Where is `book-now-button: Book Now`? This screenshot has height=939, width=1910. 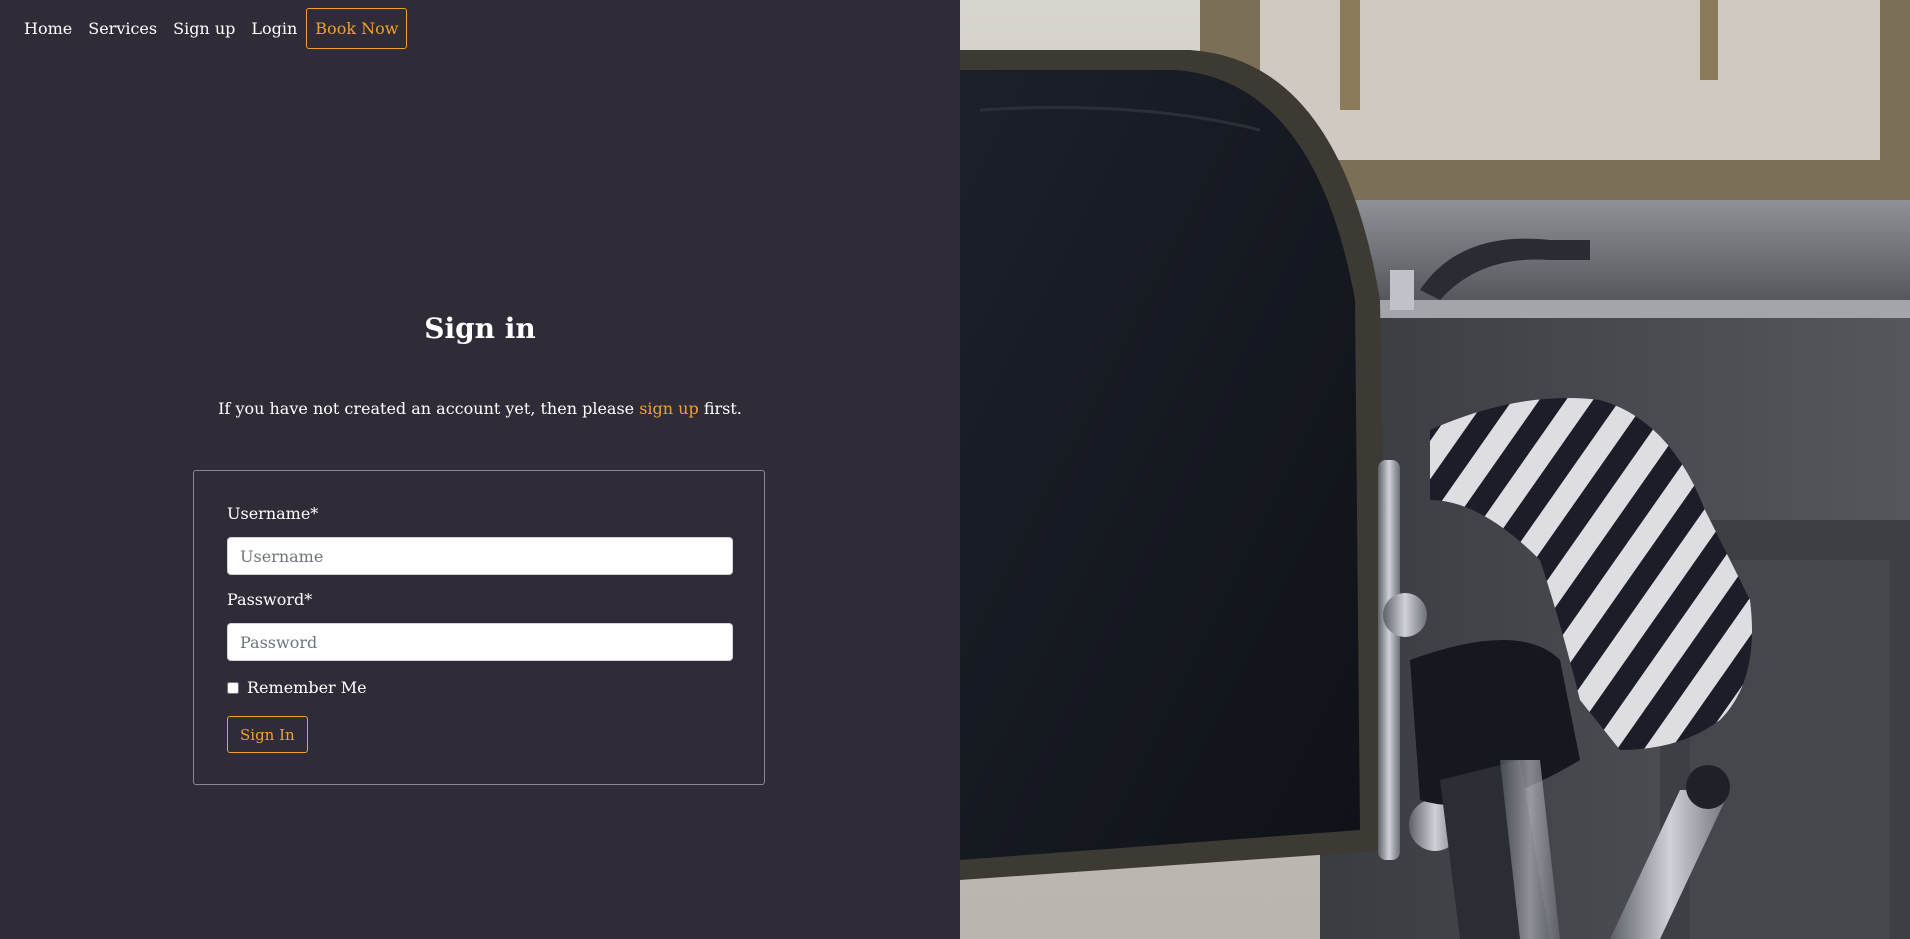
book-now-button: Book Now is located at coordinates (357, 28).